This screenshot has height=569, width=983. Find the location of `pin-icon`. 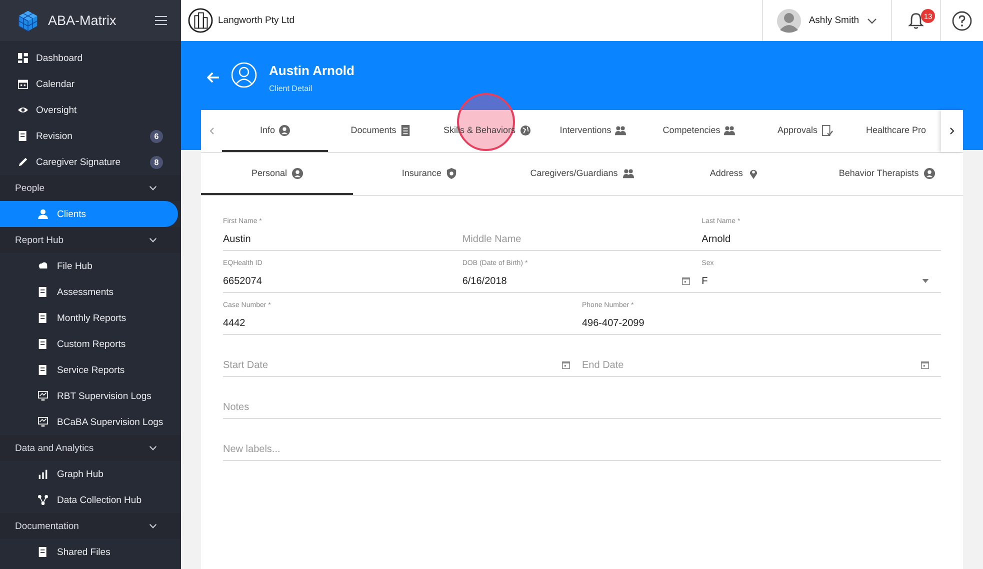

pin-icon is located at coordinates (753, 173).